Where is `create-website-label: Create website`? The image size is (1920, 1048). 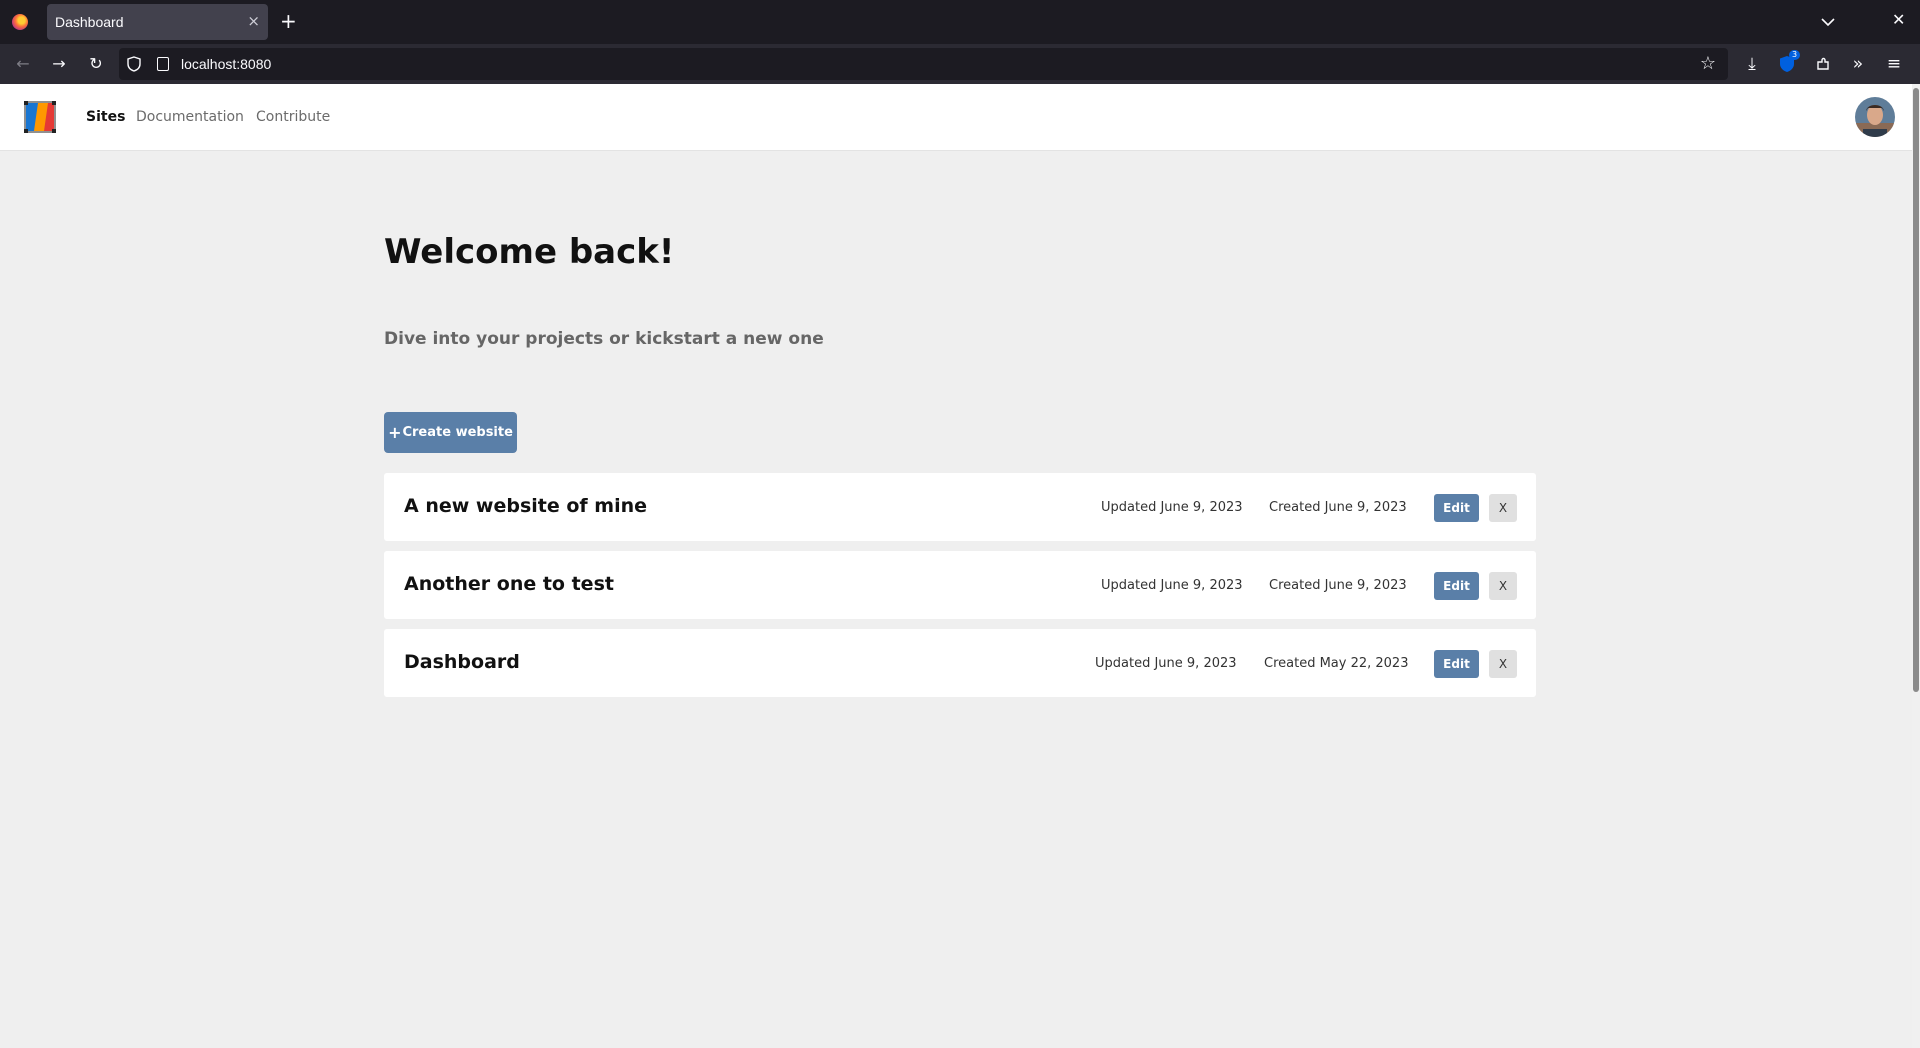 create-website-label: Create website is located at coordinates (457, 432).